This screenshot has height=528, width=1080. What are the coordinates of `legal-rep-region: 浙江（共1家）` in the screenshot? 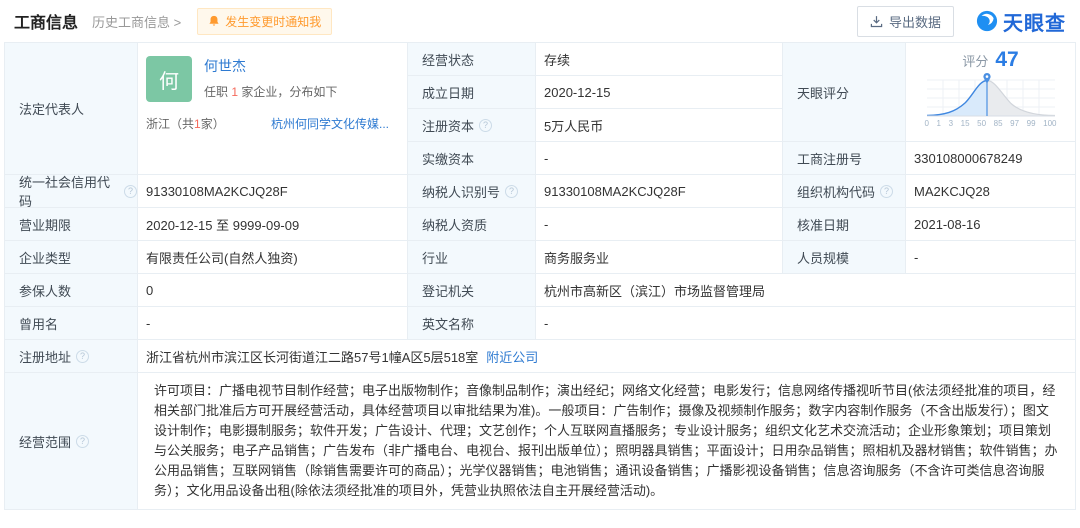 It's located at (185, 124).